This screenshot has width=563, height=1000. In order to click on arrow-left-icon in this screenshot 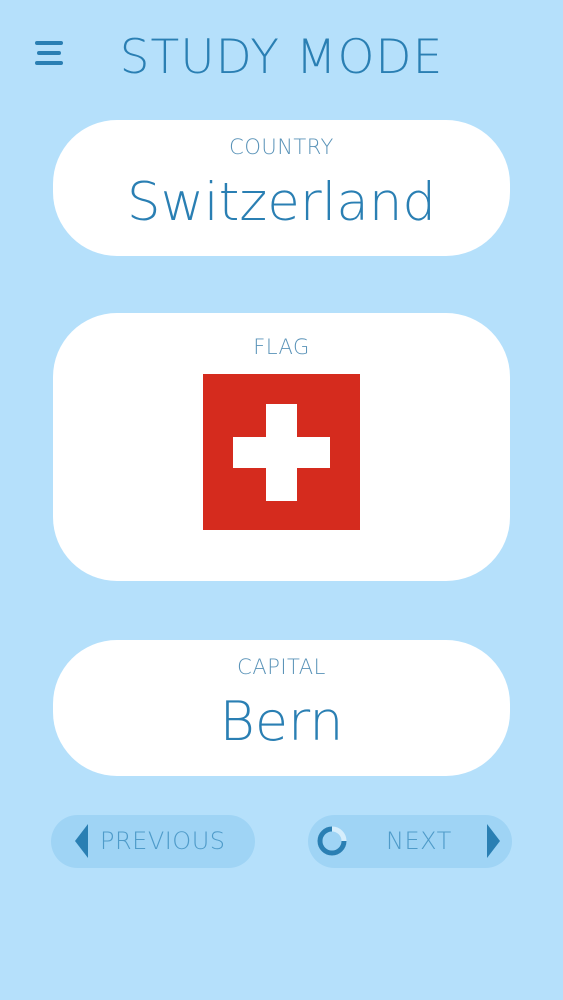, I will do `click(81, 841)`.